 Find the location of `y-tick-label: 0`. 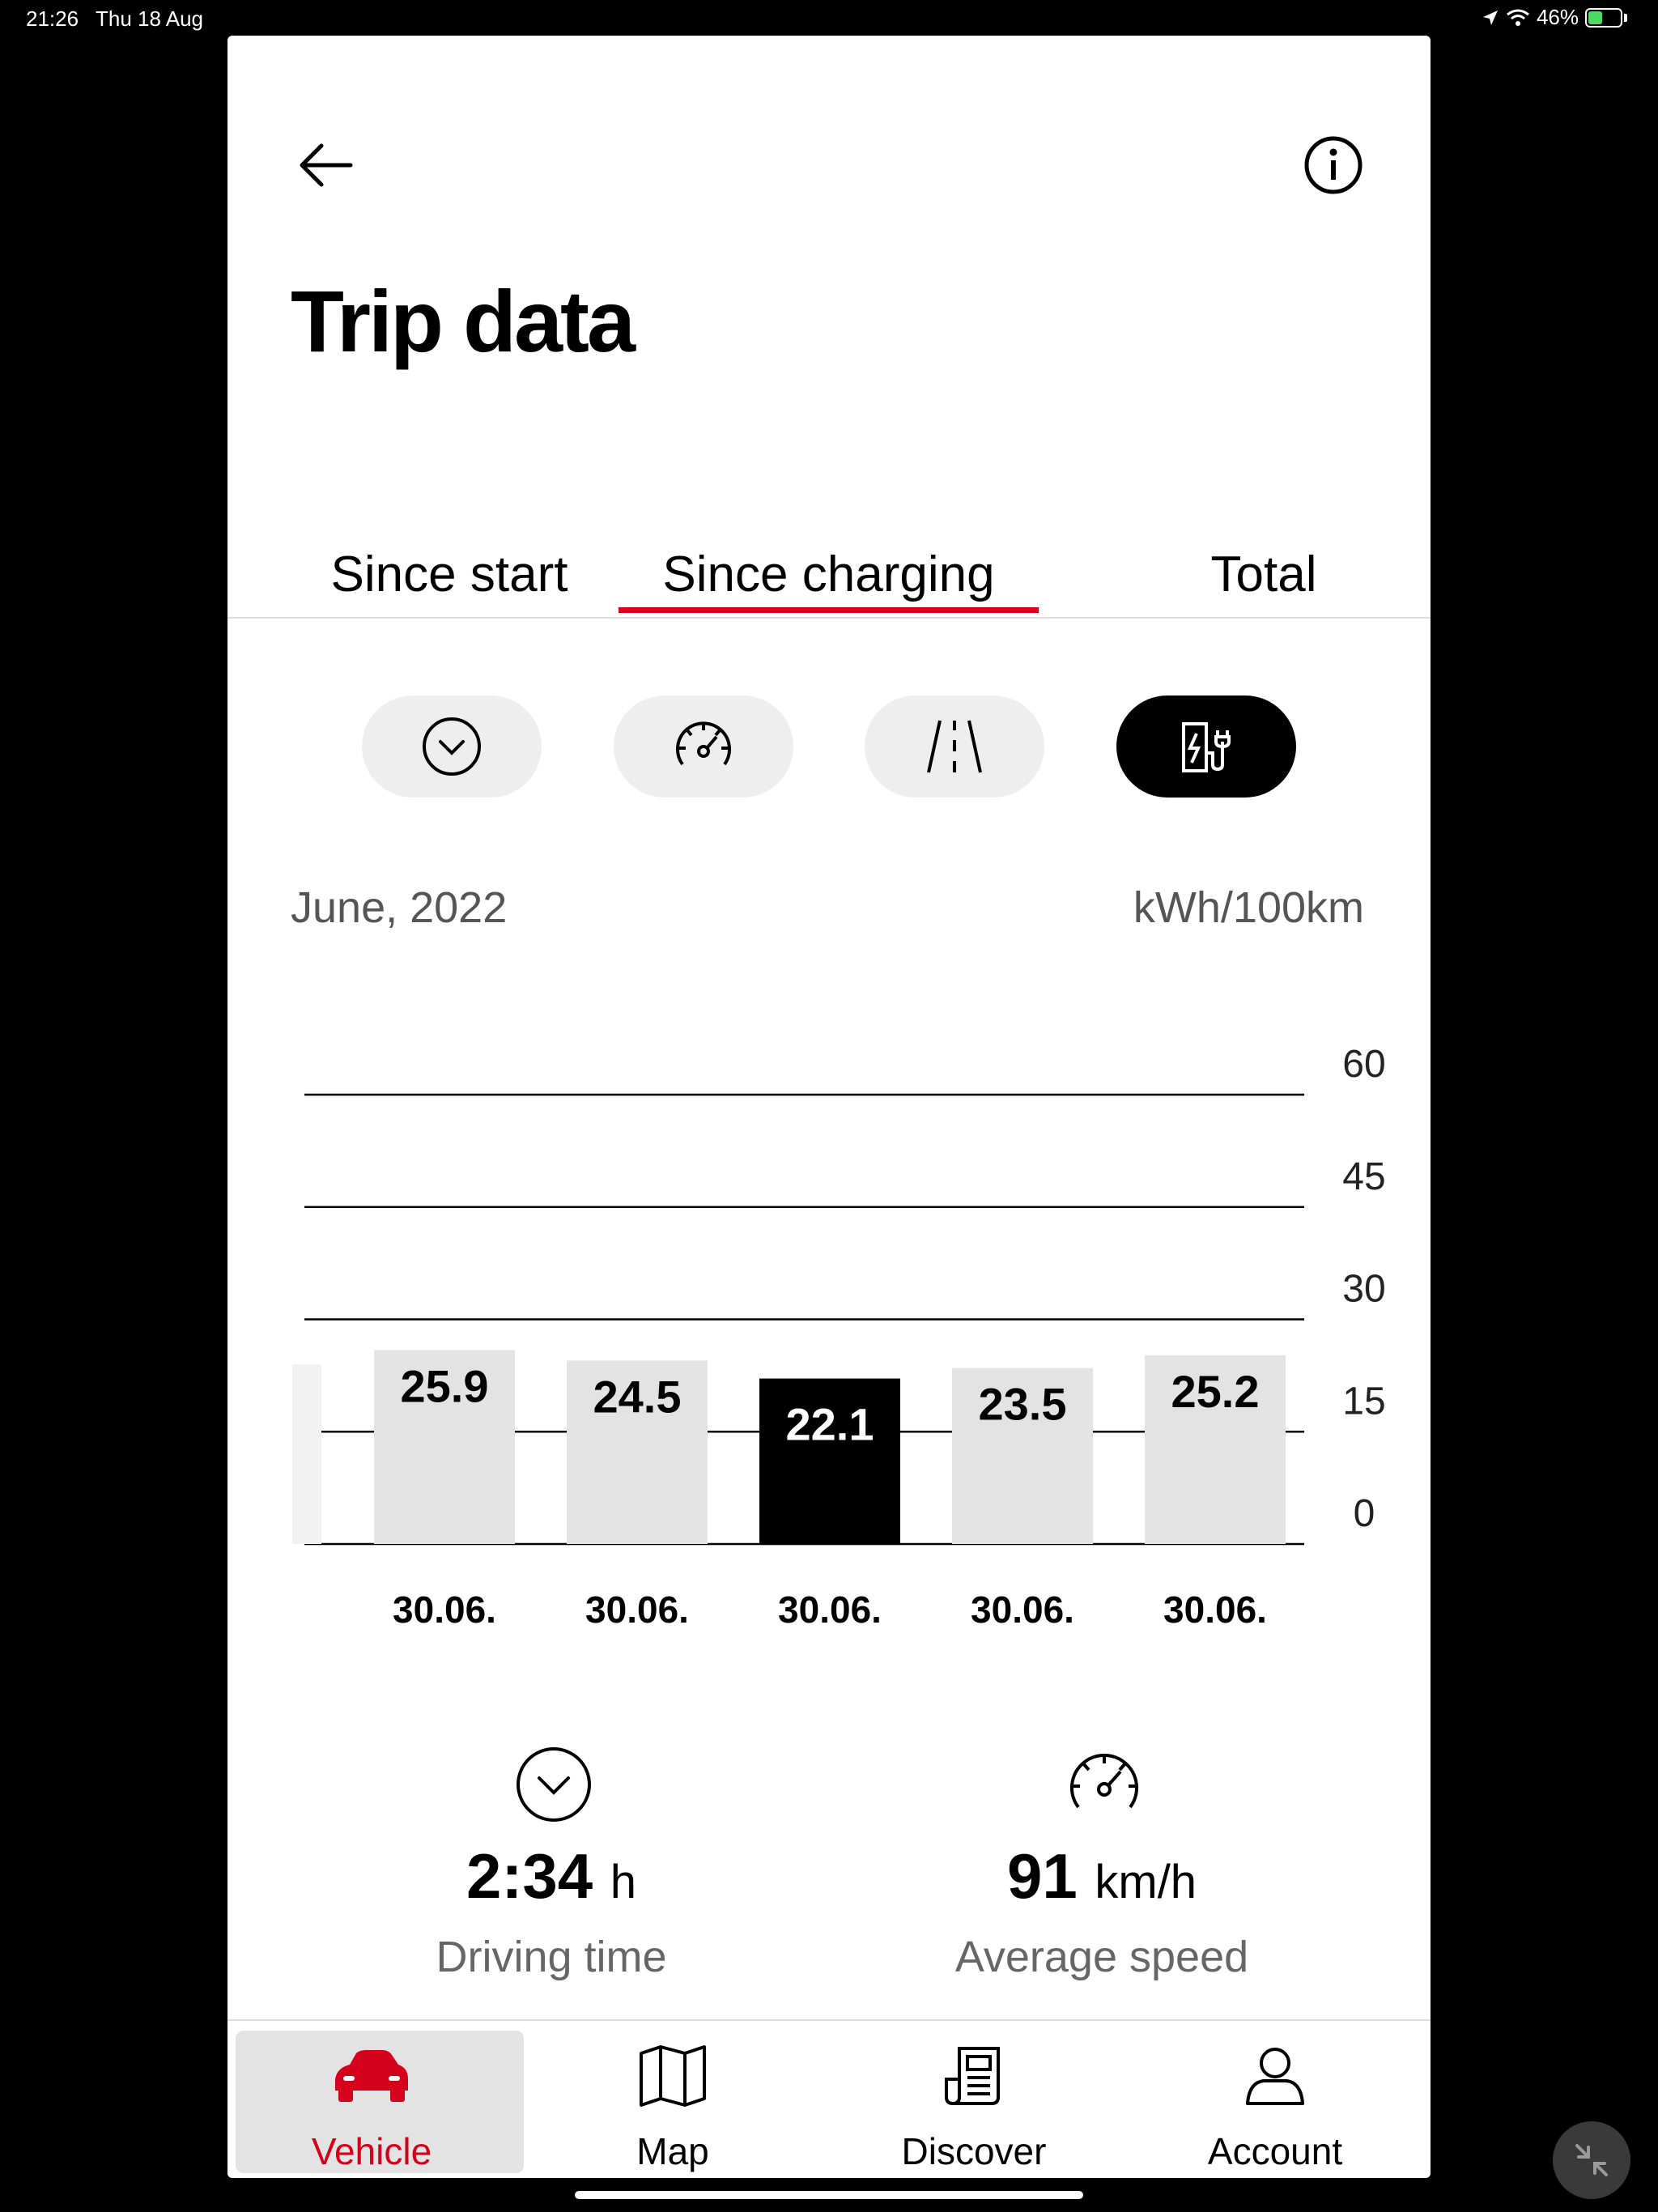

y-tick-label: 0 is located at coordinates (1364, 1514).